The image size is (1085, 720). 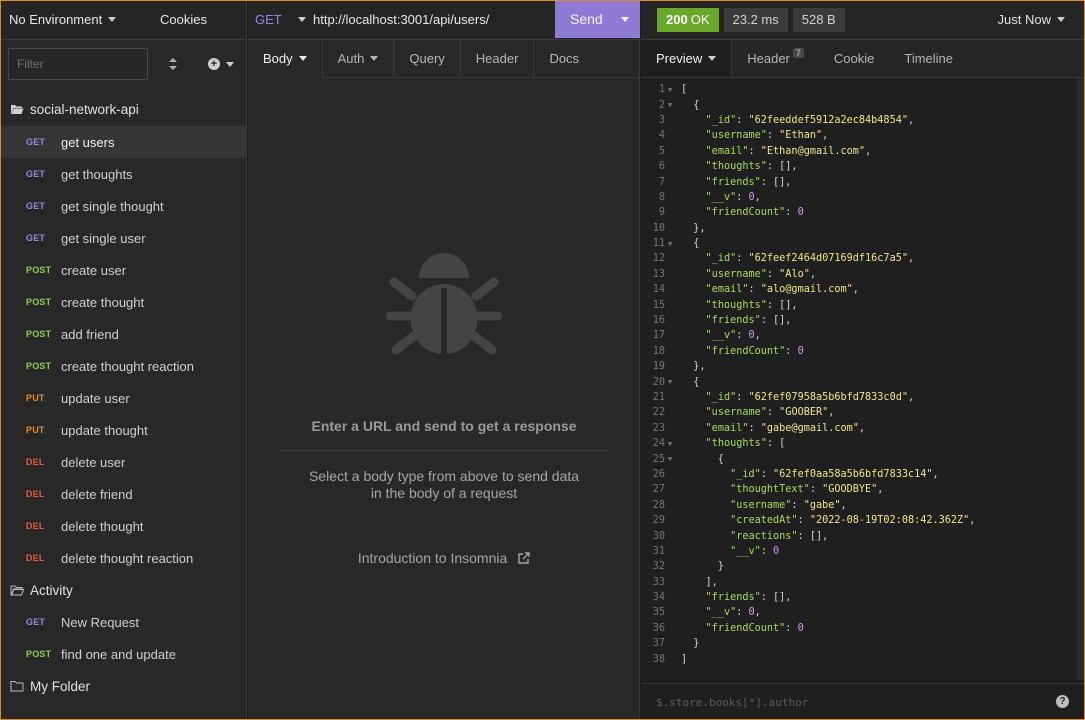 What do you see at coordinates (732, 702) in the screenshot?
I see `response-filter-input: $.store.books[*].author` at bounding box center [732, 702].